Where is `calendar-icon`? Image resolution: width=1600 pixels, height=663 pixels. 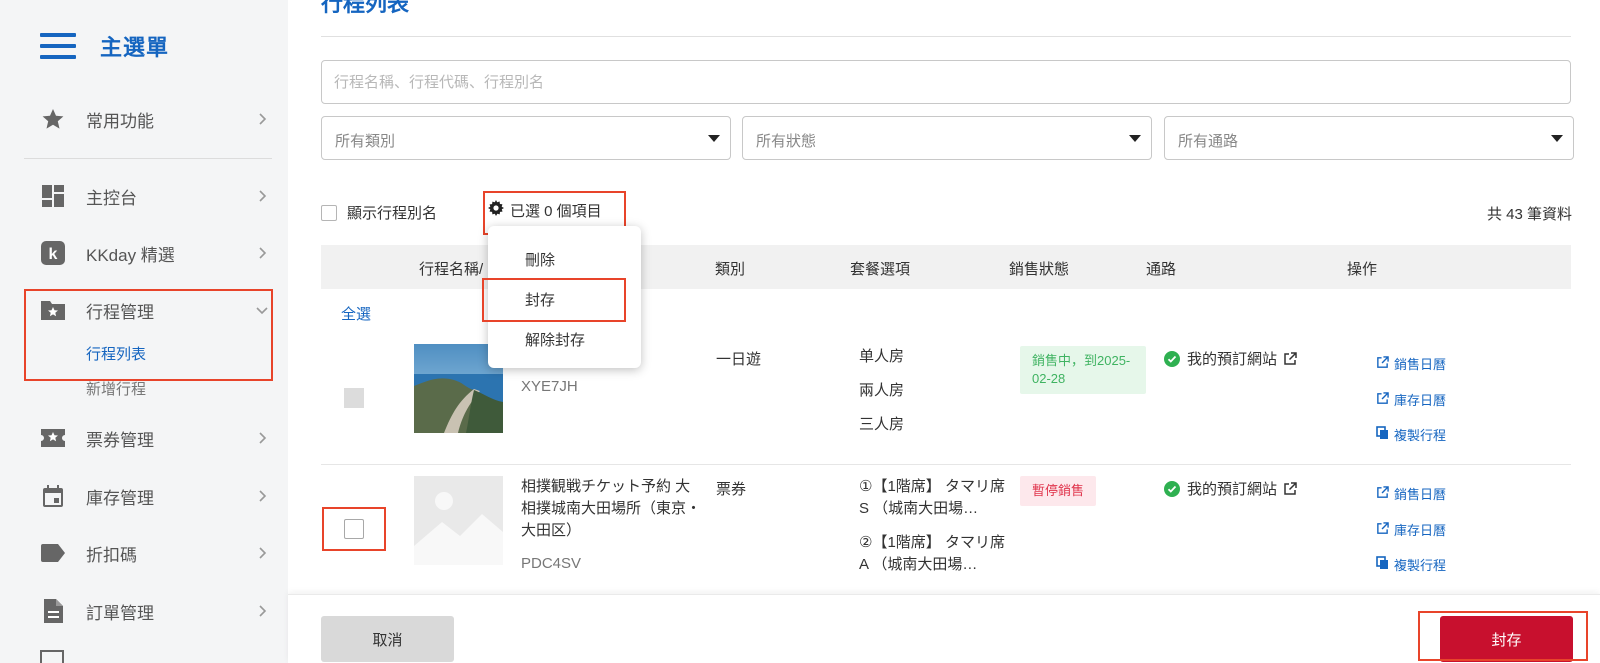
calendar-icon is located at coordinates (53, 496).